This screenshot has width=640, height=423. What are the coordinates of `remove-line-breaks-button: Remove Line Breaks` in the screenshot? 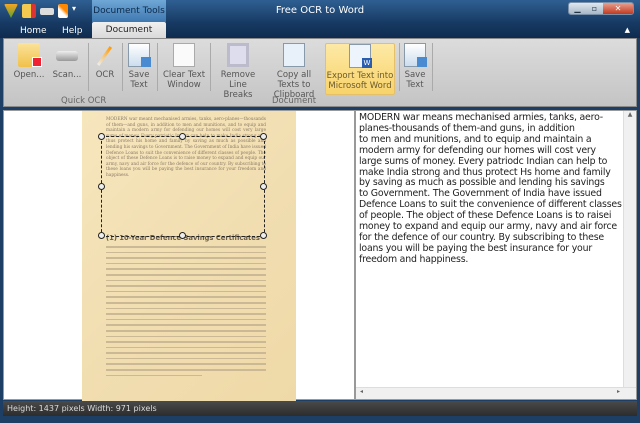 It's located at (238, 71).